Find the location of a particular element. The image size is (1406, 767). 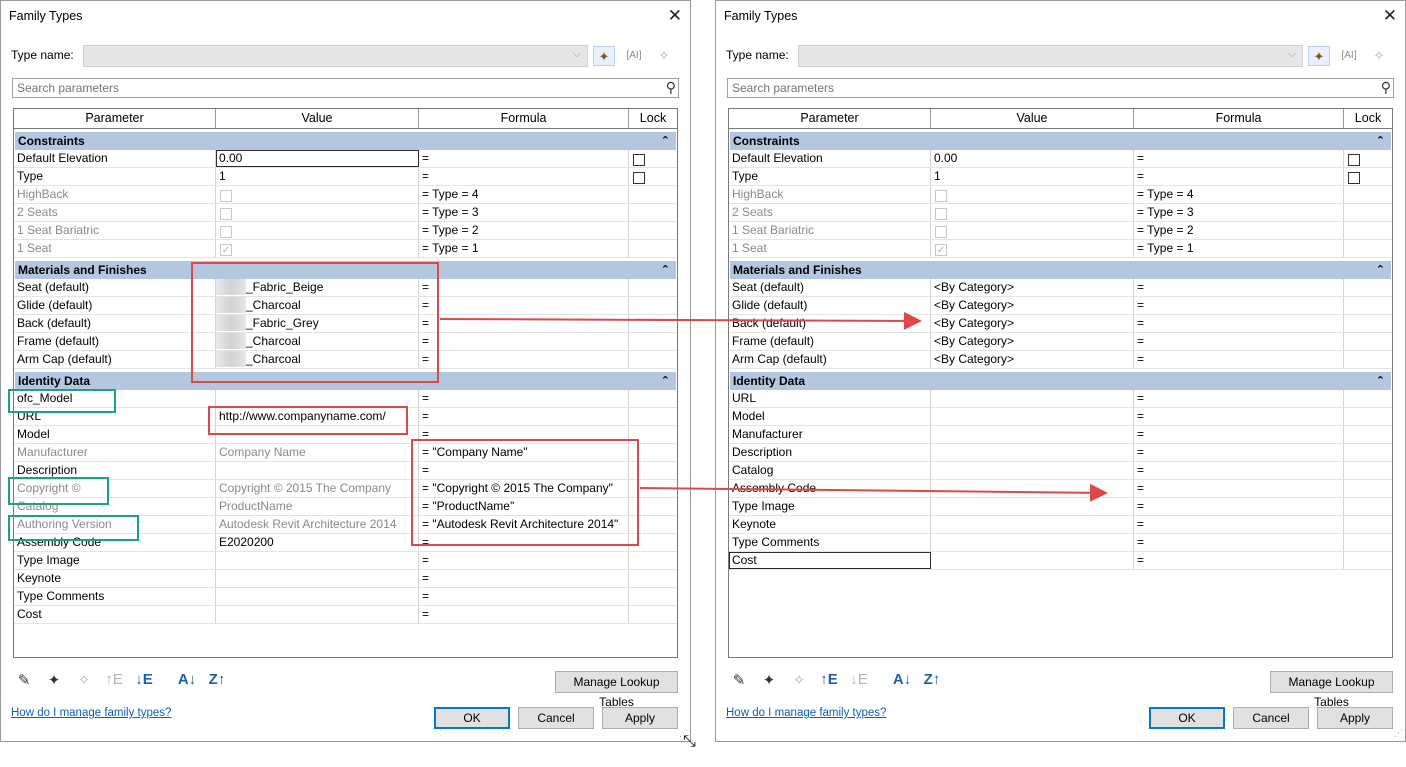

parameter-row: 1 Seat ✓ = Type = 1 is located at coordinates (1060, 249).